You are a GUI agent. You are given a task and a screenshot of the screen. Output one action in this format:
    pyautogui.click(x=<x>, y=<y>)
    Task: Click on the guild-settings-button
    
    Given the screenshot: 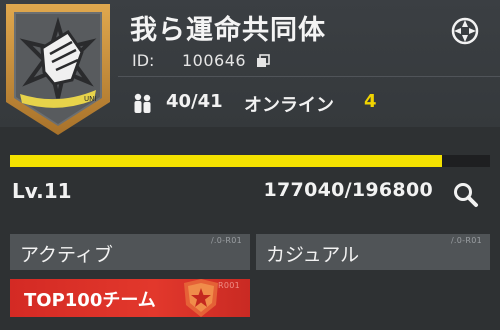 What is the action you would take?
    pyautogui.click(x=465, y=31)
    